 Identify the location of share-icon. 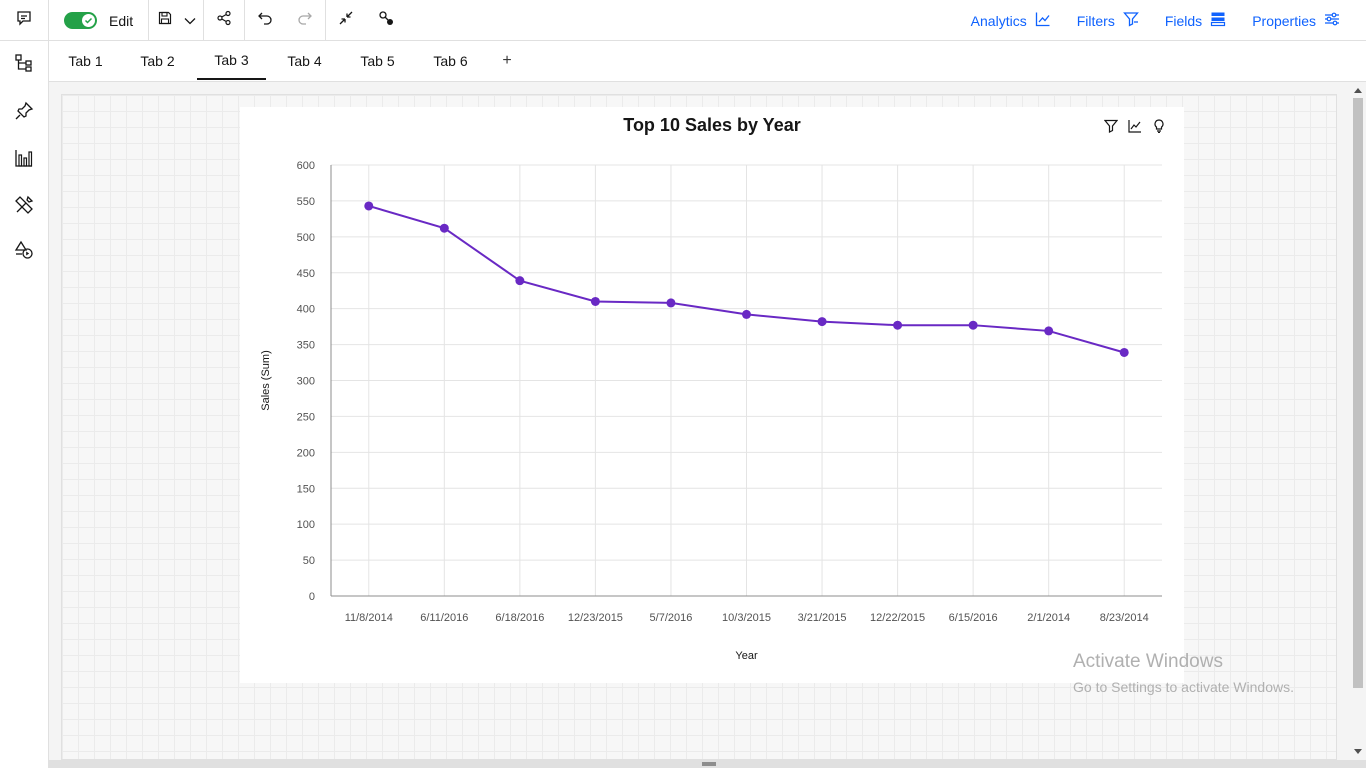
(224, 20).